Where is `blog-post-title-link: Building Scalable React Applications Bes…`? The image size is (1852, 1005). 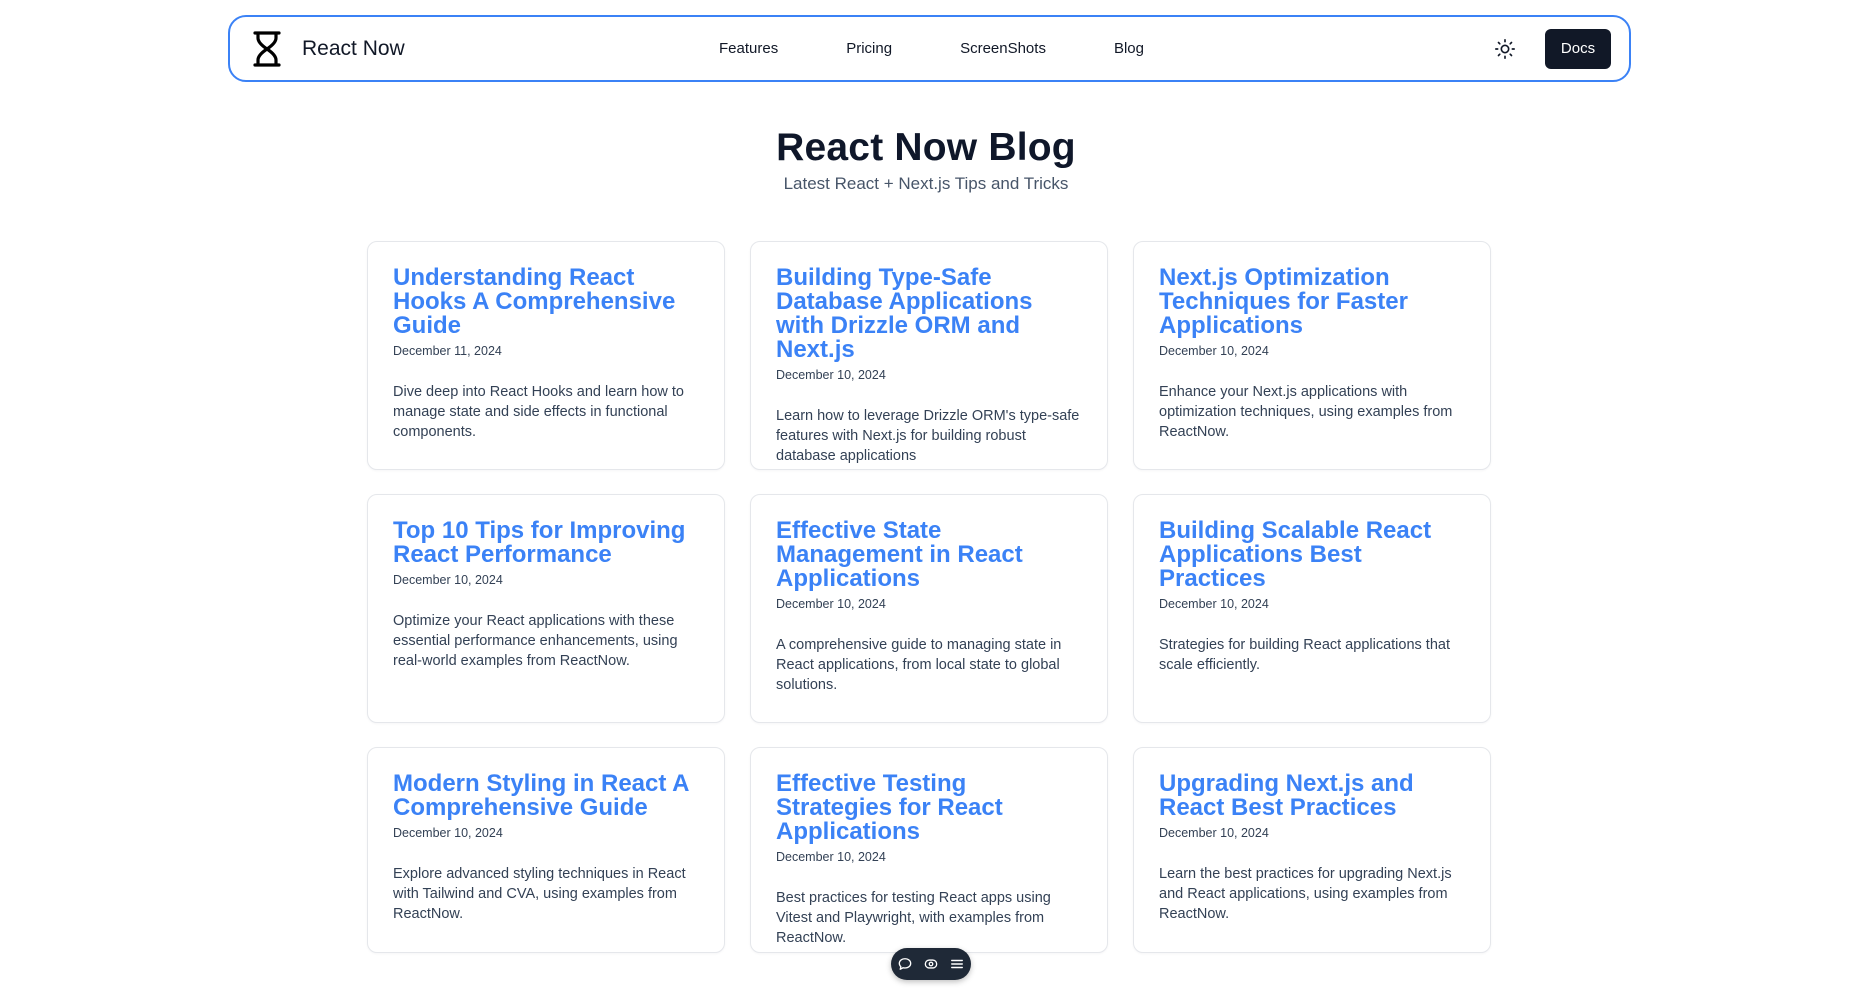 blog-post-title-link: Building Scalable React Applications Bes… is located at coordinates (1312, 555).